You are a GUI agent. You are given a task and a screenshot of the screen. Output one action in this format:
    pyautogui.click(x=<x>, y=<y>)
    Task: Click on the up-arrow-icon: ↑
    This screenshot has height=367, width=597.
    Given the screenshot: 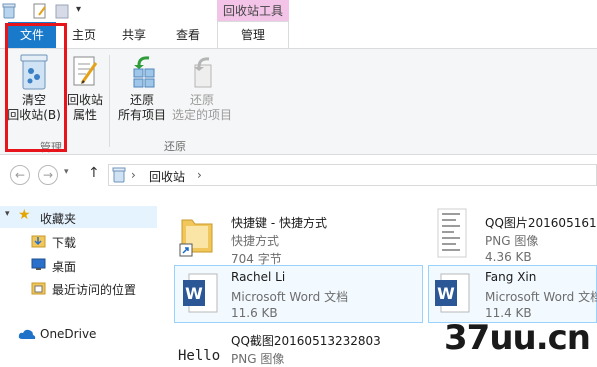 What is the action you would take?
    pyautogui.click(x=94, y=173)
    